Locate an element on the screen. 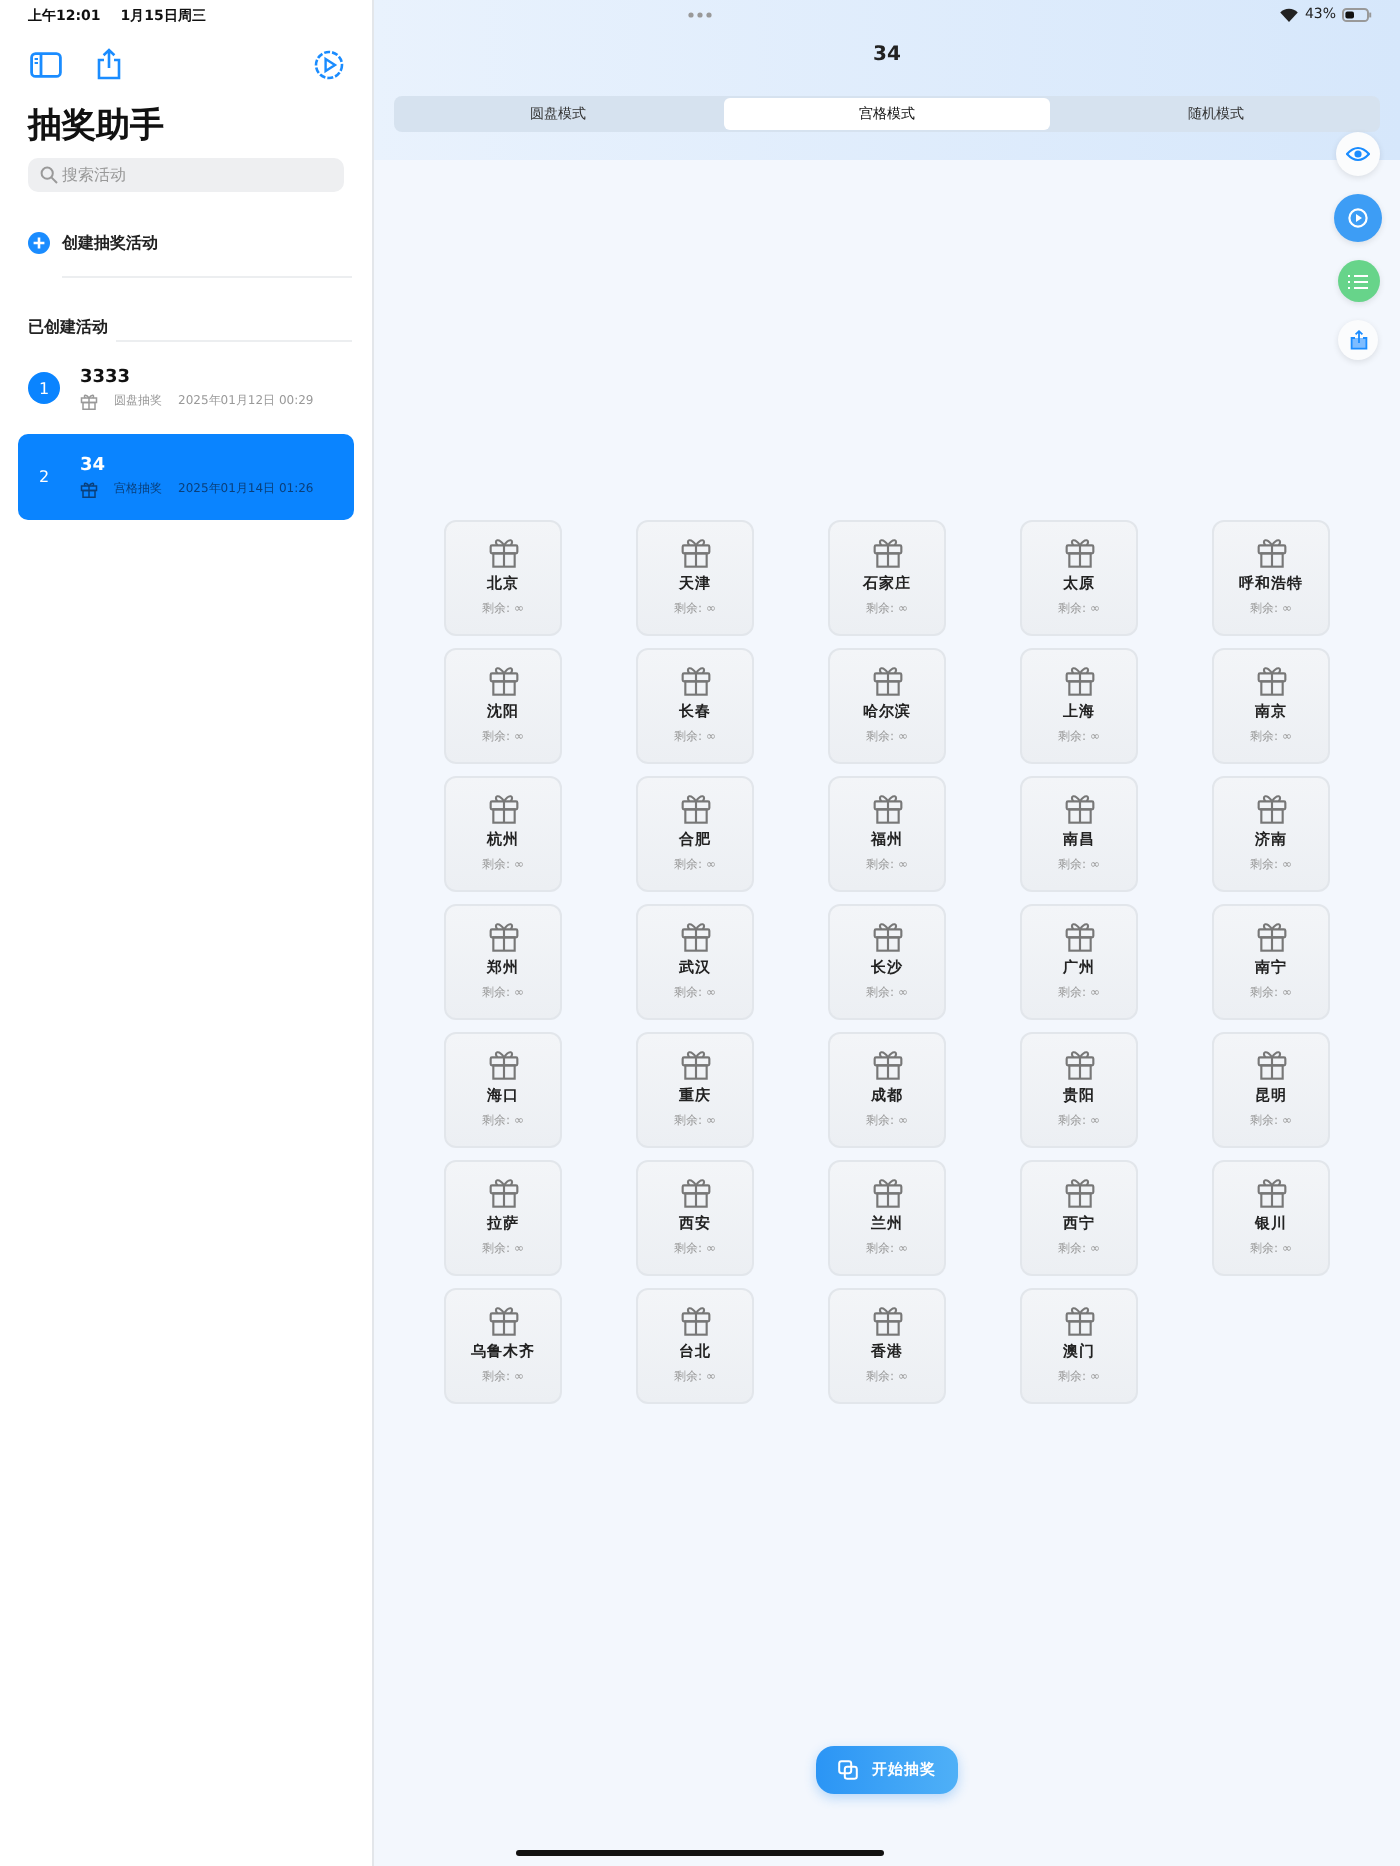 This screenshot has height=1866, width=1400. eye-icon is located at coordinates (1358, 154).